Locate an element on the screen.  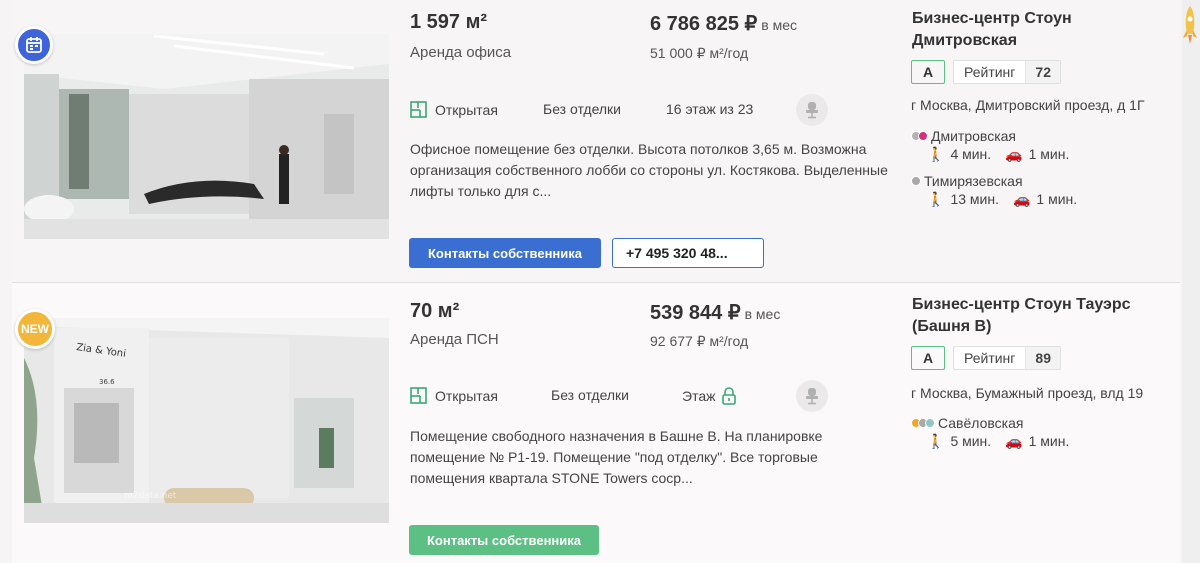
metro-station-name: Тимирязевская is located at coordinates (973, 181).